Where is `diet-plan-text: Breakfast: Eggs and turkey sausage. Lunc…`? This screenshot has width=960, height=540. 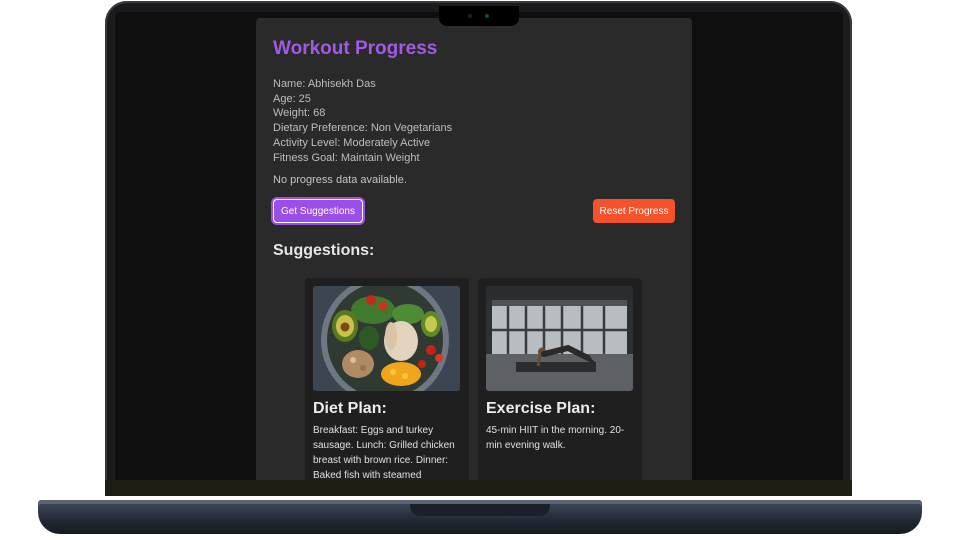 diet-plan-text: Breakfast: Eggs and turkey sausage. Lunc… is located at coordinates (384, 452).